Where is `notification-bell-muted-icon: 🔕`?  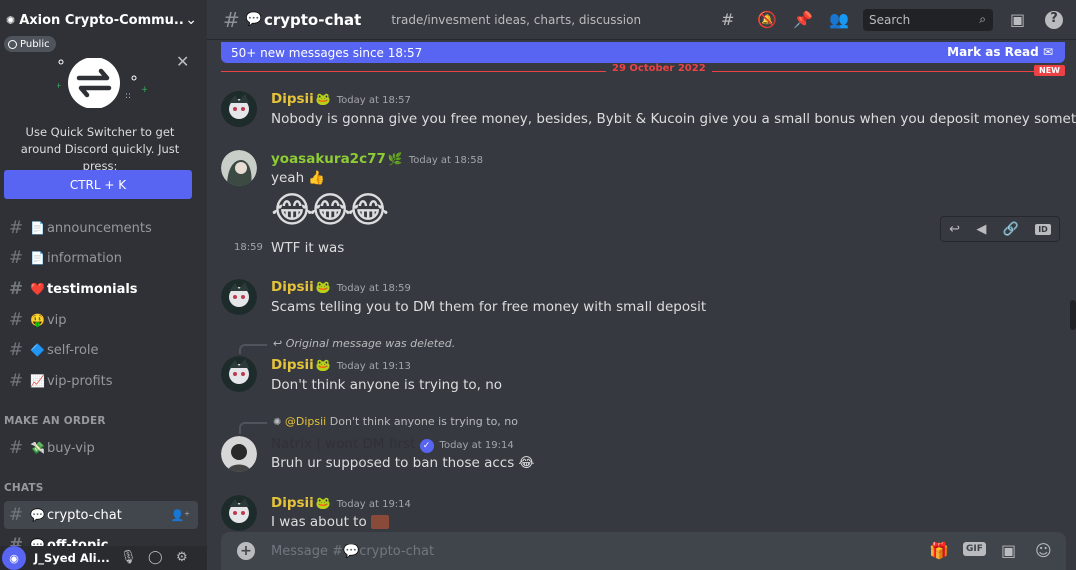
notification-bell-muted-icon: 🔕 is located at coordinates (767, 19).